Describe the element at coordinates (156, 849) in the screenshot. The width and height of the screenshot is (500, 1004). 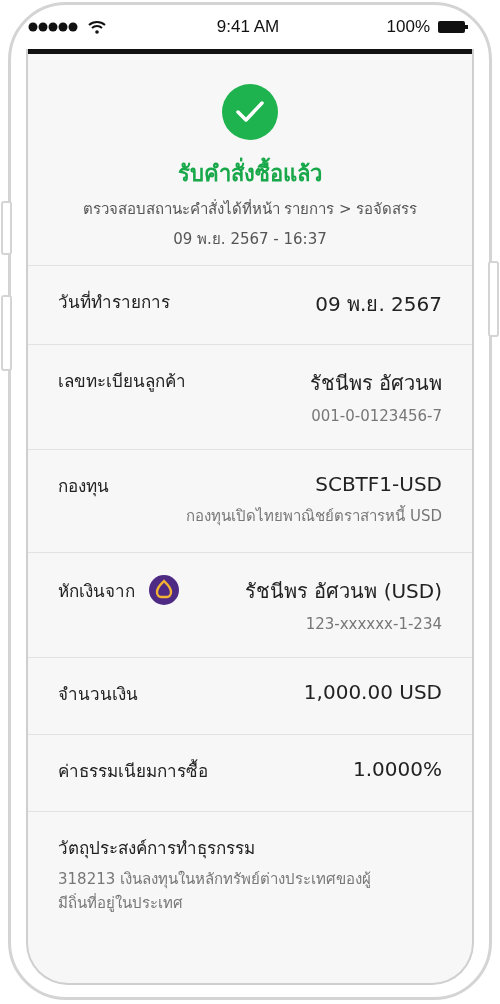
I see `detail-label: วัตถุประสงค์การทำธุรกรรม` at that location.